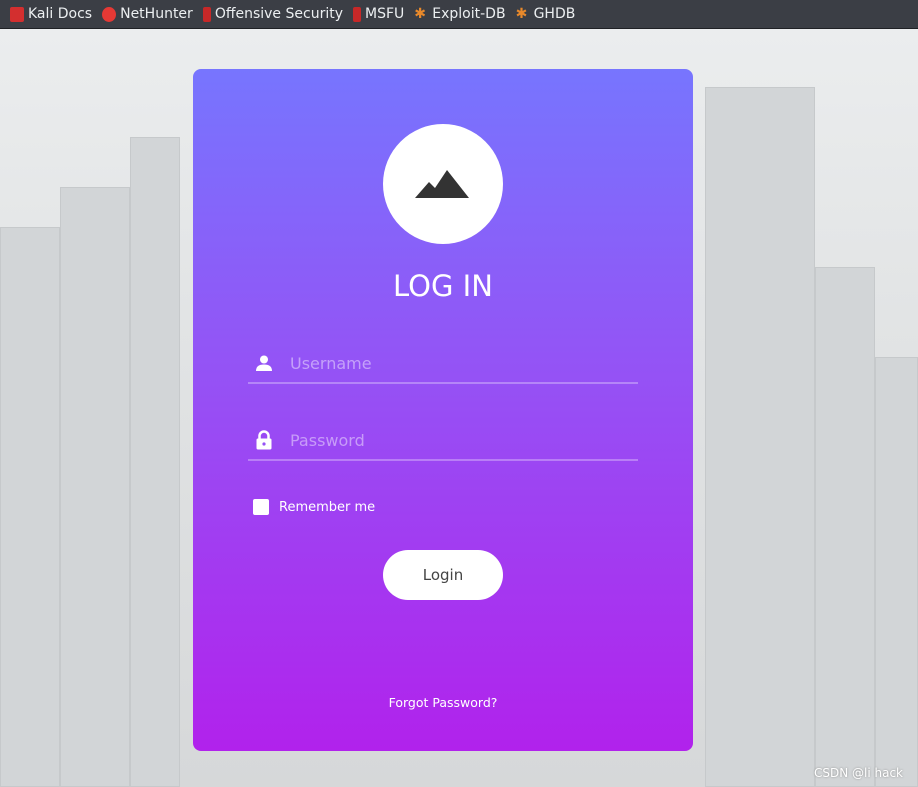  I want to click on watermark: CSDN @li hack, so click(858, 773).